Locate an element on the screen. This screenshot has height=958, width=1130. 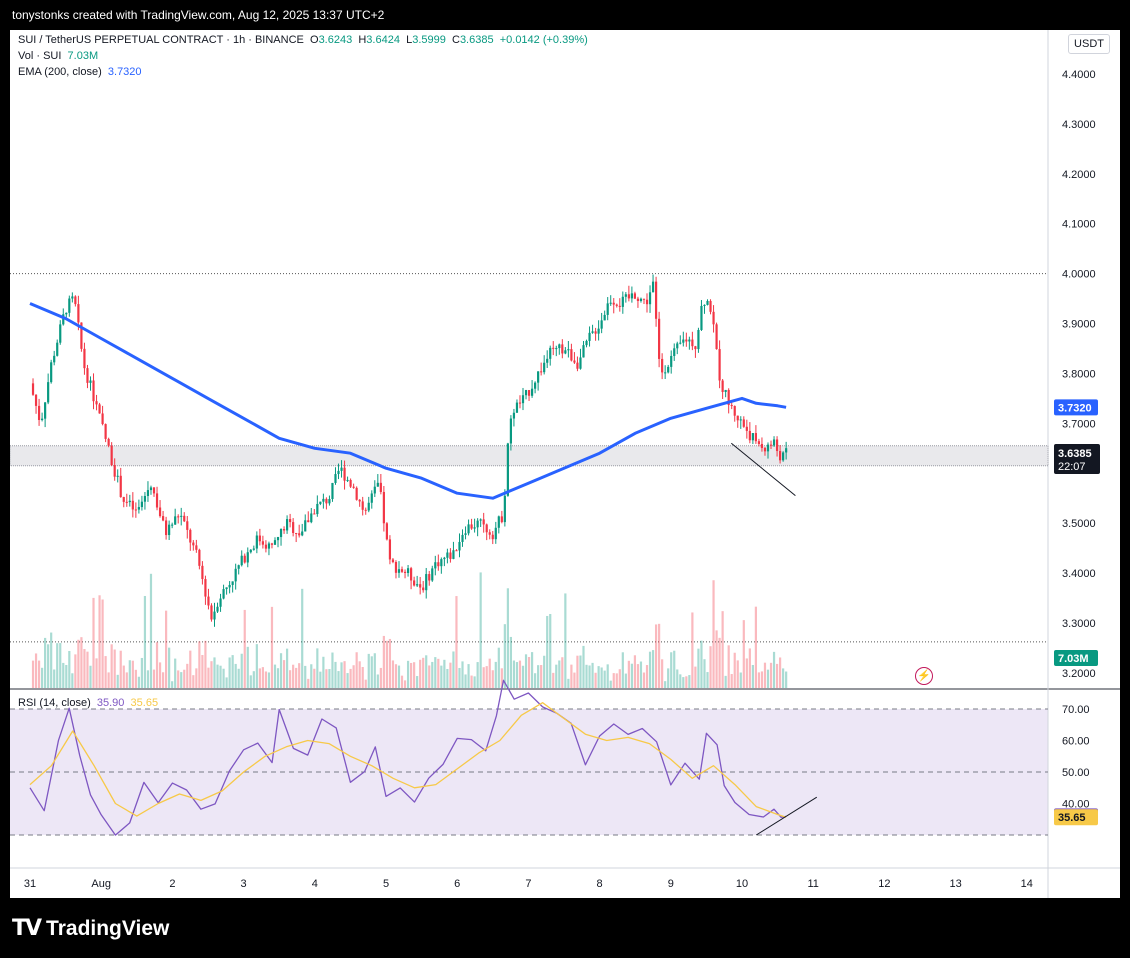
time-tick-label: 11 is located at coordinates (812, 884).